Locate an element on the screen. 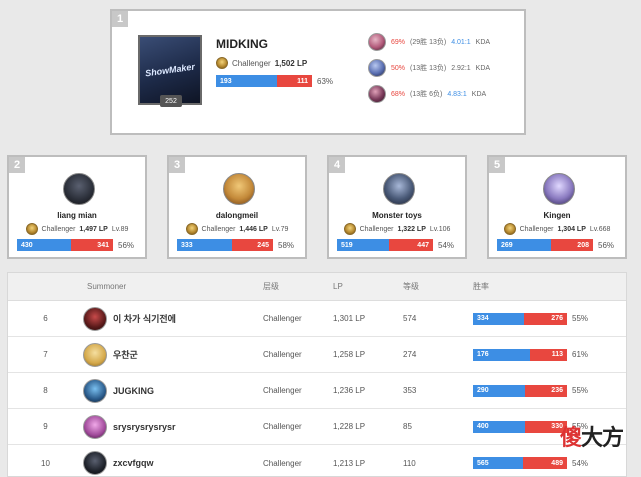 The height and width of the screenshot is (477, 641). profile-icon-logo: ShowMaker is located at coordinates (170, 70).